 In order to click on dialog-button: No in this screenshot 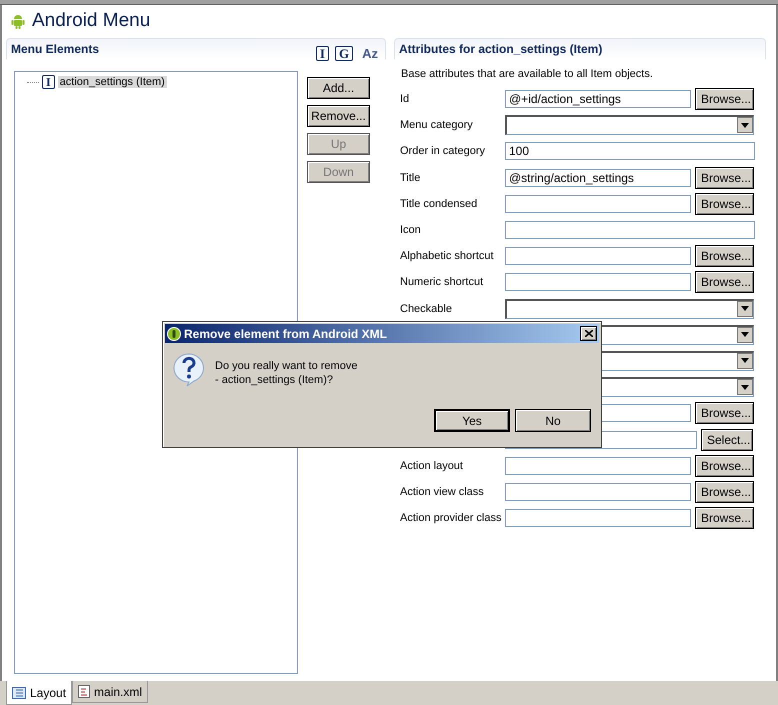, I will do `click(553, 420)`.